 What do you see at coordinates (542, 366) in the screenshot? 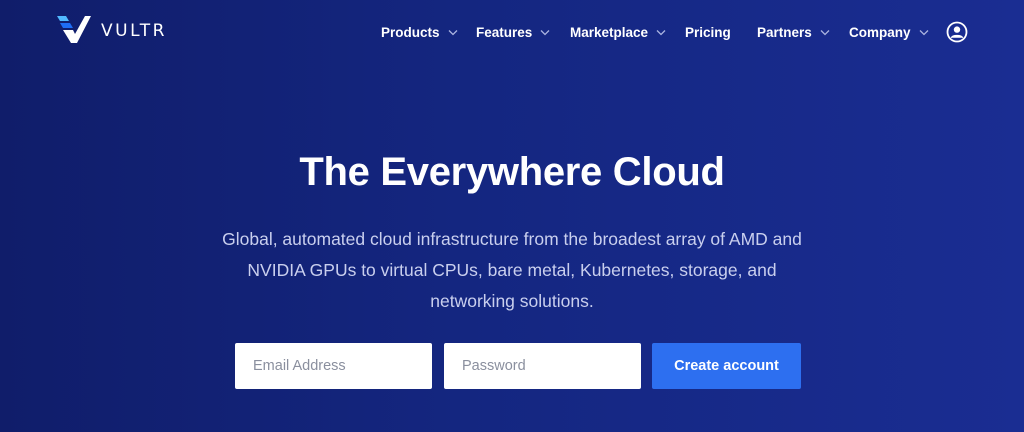
I see `password-field` at bounding box center [542, 366].